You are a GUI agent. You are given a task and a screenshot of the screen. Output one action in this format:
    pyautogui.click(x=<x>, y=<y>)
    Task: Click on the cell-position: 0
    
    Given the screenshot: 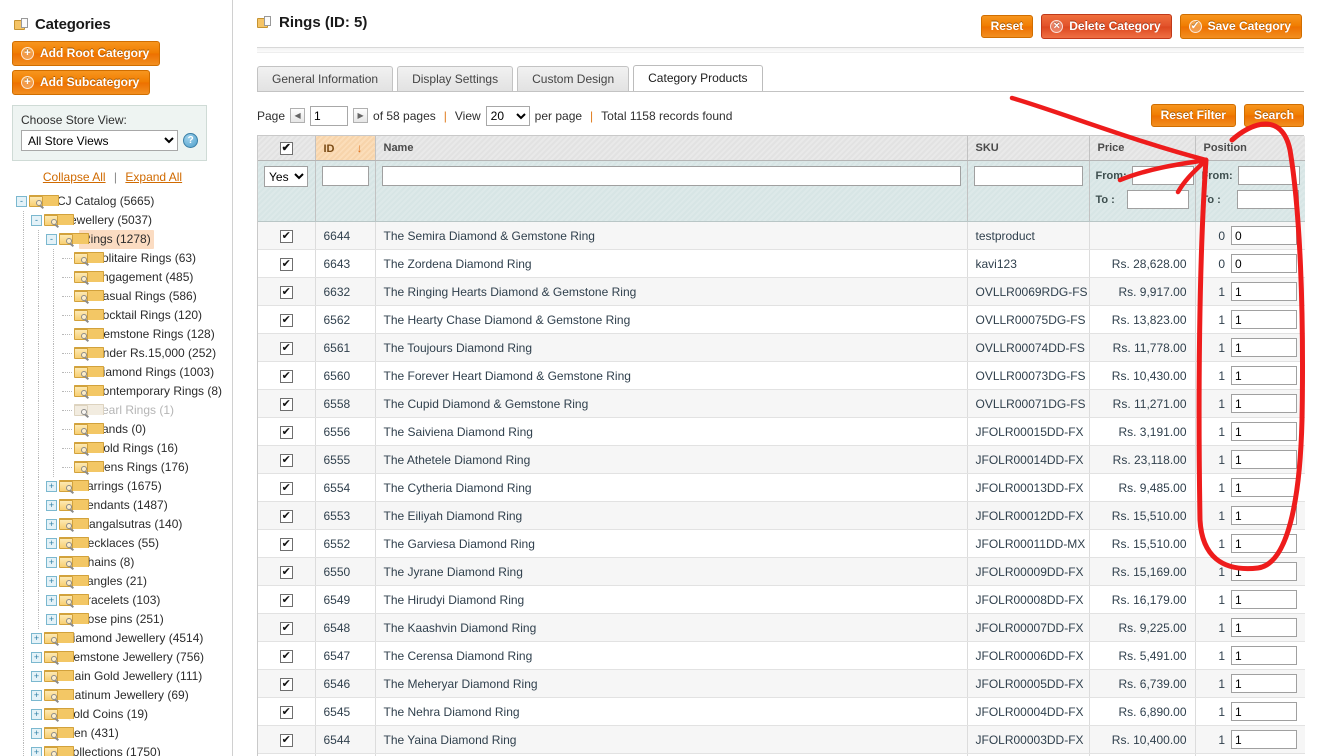 What is the action you would take?
    pyautogui.click(x=1250, y=235)
    